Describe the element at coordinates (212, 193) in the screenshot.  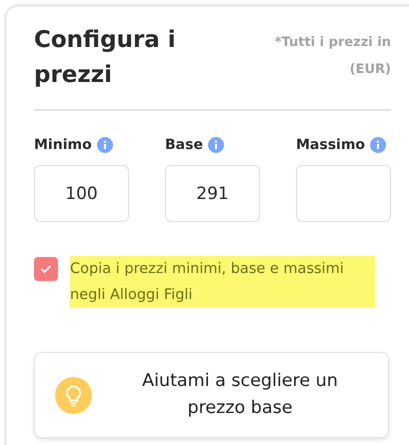
I see `price-input: 291` at that location.